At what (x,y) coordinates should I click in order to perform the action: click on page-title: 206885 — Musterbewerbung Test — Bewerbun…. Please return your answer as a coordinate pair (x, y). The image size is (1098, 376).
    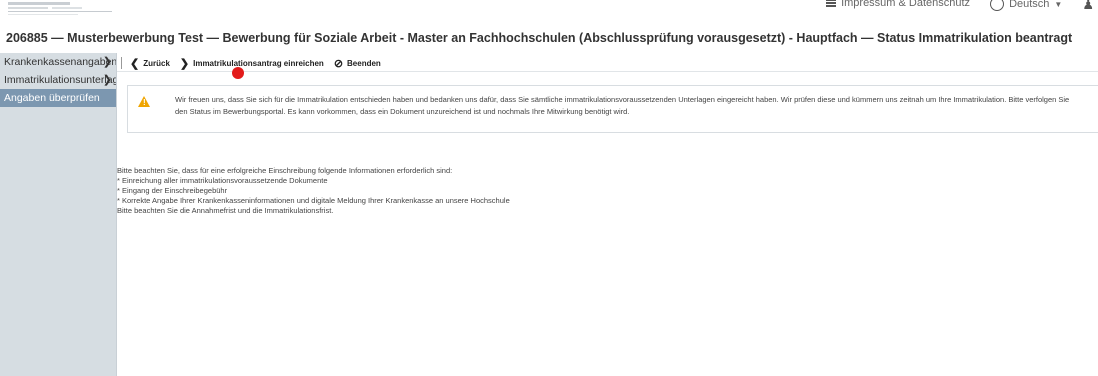
    Looking at the image, I should click on (539, 38).